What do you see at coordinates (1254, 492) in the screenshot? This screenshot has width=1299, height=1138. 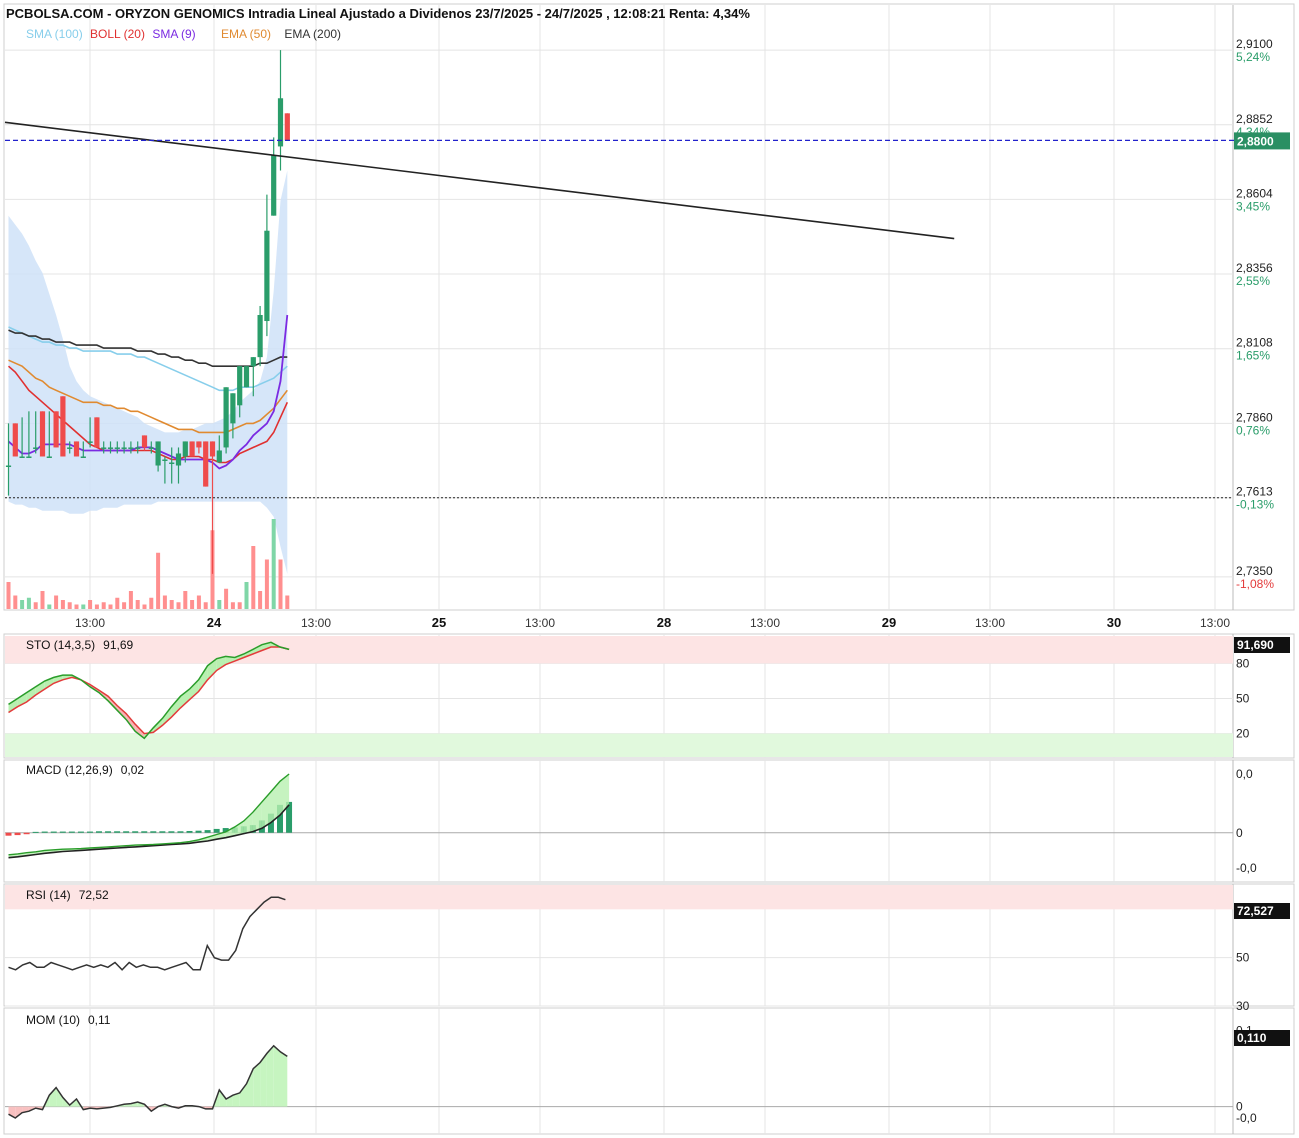 I see `y-tick-price: 2,7613` at bounding box center [1254, 492].